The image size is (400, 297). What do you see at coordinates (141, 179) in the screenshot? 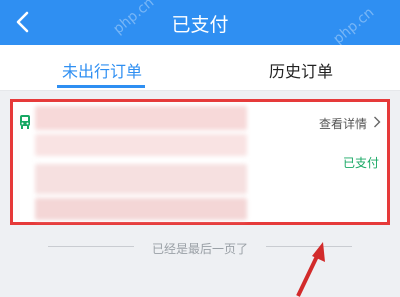
I see `redacted-trip-details` at bounding box center [141, 179].